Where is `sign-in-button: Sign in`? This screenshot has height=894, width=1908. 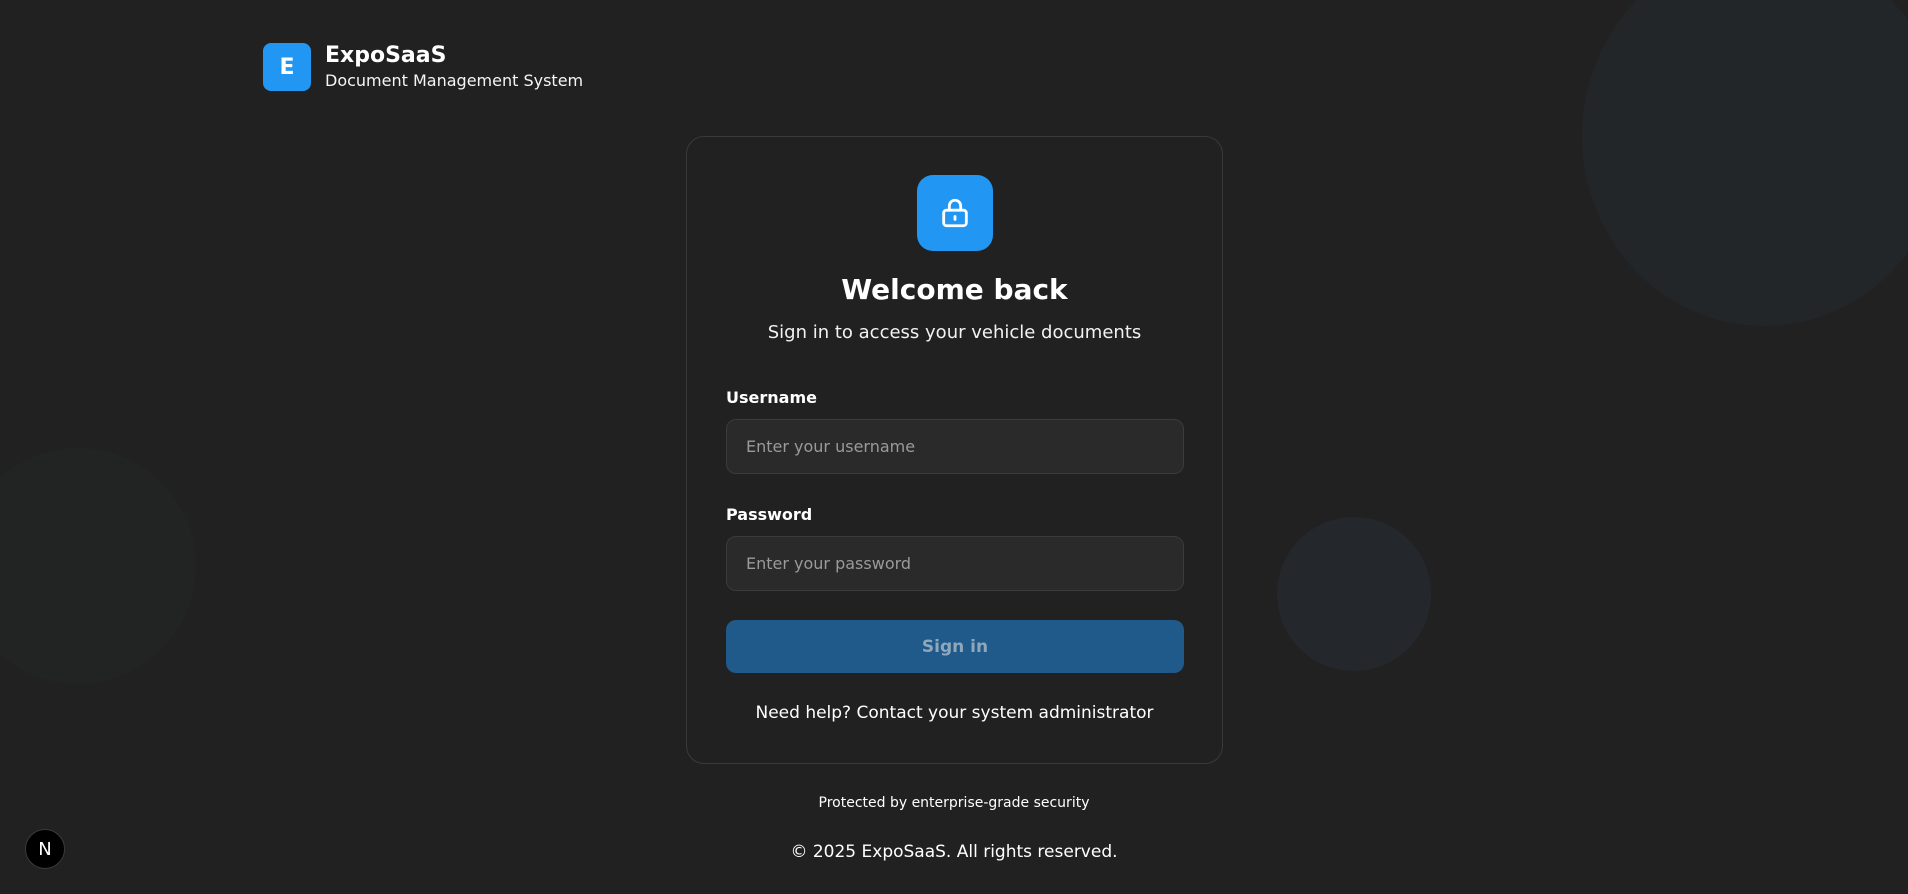 sign-in-button: Sign in is located at coordinates (955, 646).